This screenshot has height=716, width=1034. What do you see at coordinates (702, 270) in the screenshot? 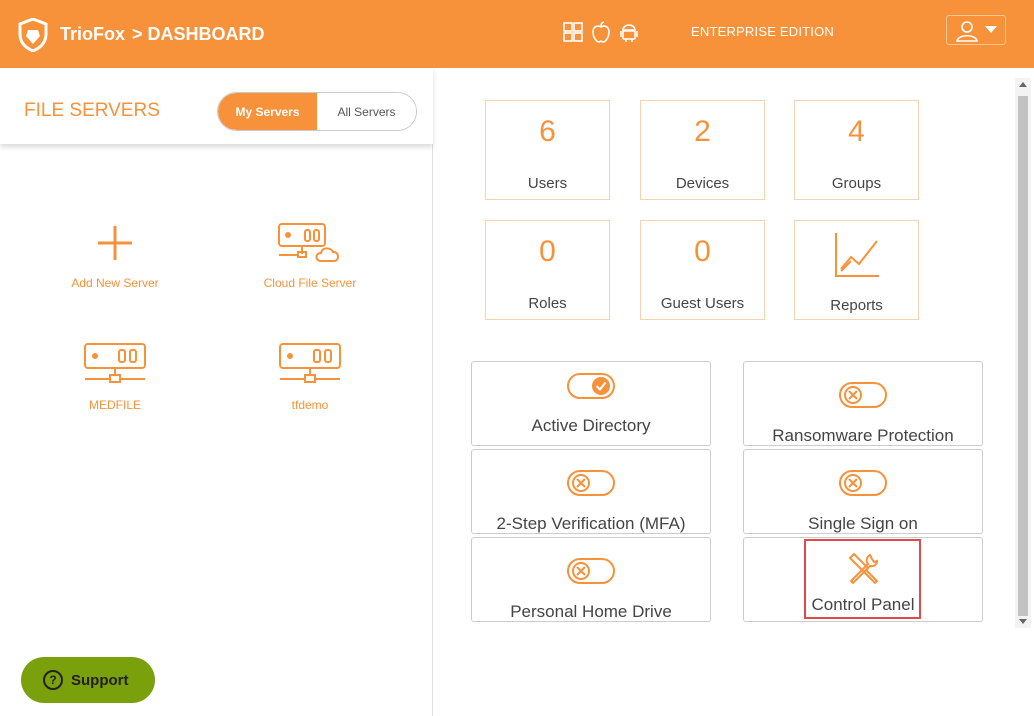
I see `stat-guest-users-tile: 0 Guest Users` at bounding box center [702, 270].